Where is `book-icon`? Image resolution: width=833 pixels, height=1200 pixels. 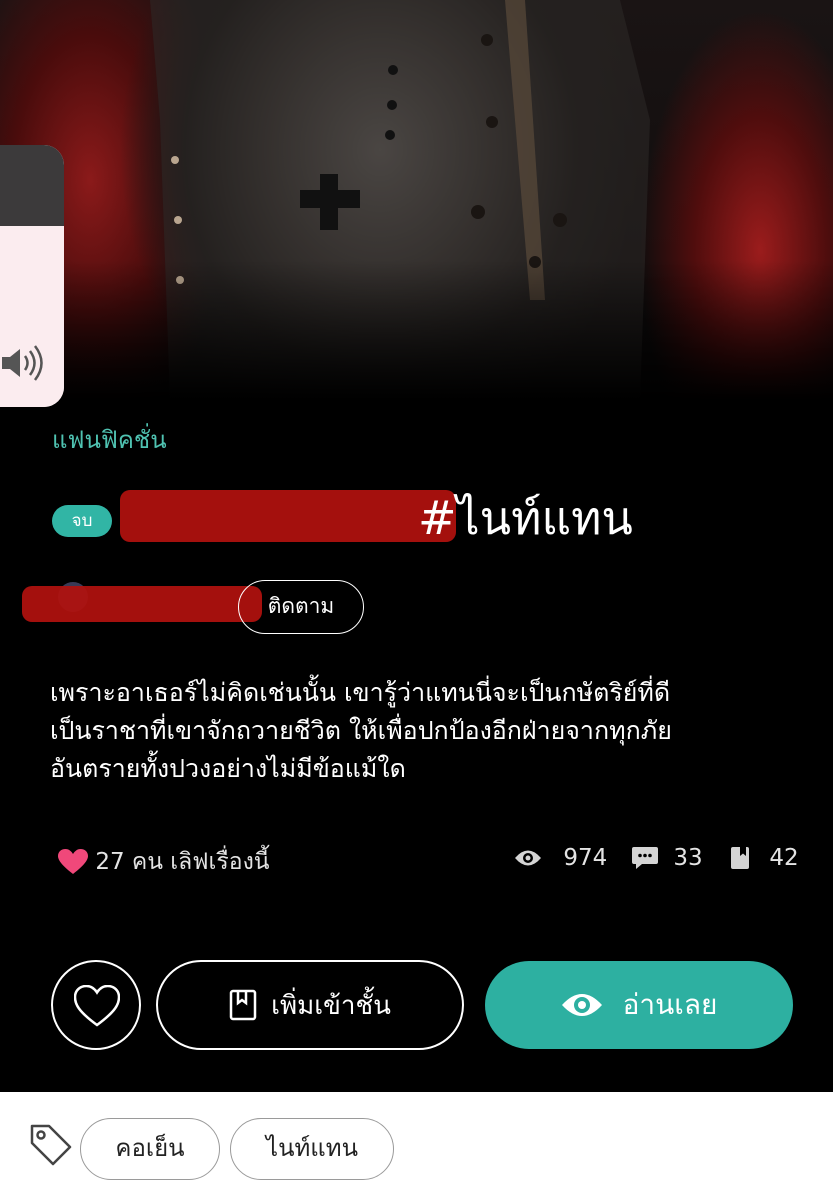
book-icon is located at coordinates (243, 1005).